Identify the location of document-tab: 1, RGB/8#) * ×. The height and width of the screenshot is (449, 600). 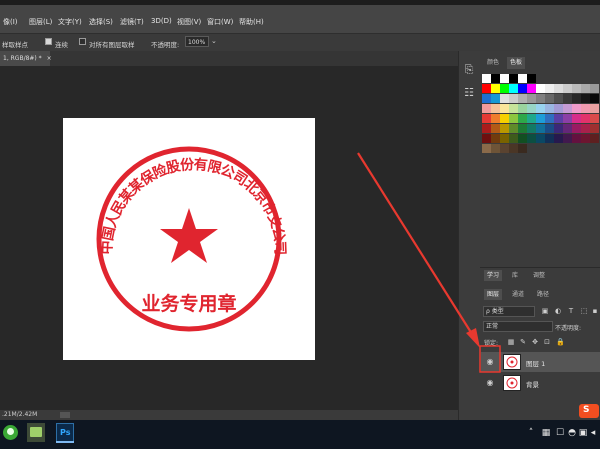
(26, 58).